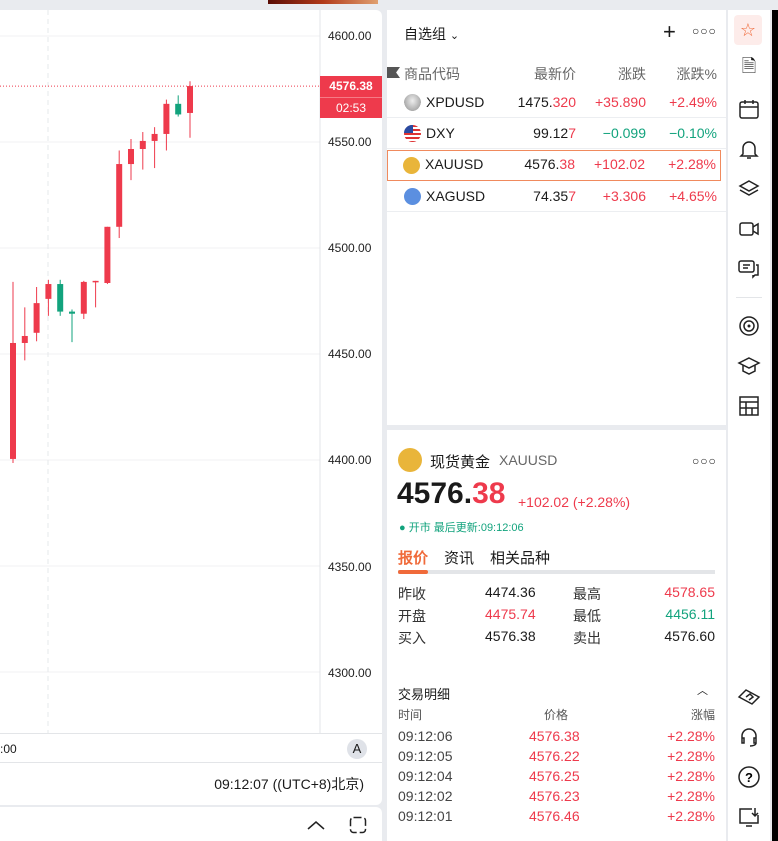 Image resolution: width=778 pixels, height=841 pixels. What do you see at coordinates (702, 715) in the screenshot?
I see `header-pct: 涨幅` at bounding box center [702, 715].